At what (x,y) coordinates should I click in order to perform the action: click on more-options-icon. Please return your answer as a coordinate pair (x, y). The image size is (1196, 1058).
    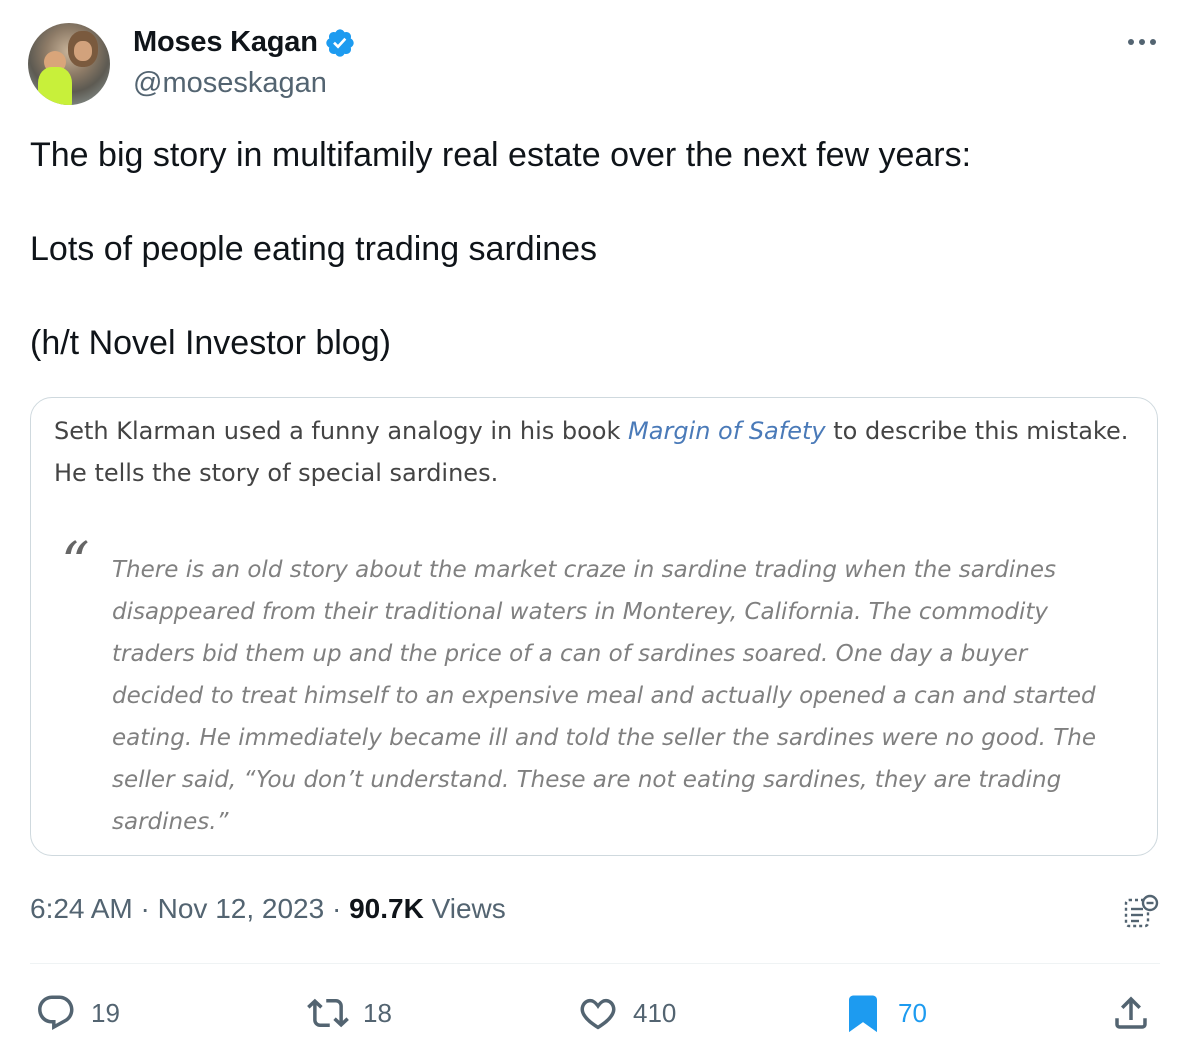
    Looking at the image, I should click on (1142, 42).